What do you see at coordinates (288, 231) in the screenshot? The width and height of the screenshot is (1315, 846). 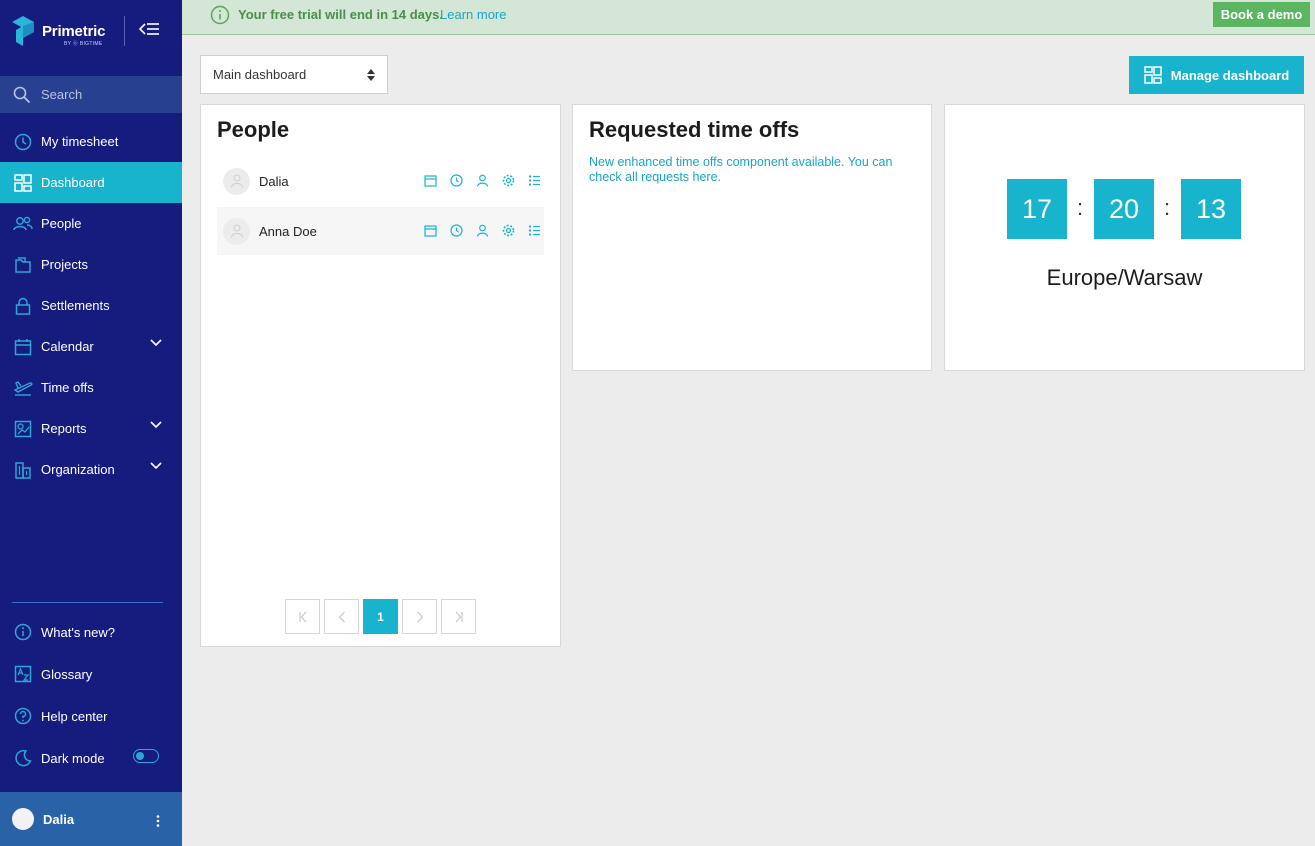 I see `person-name: Anna Doe` at bounding box center [288, 231].